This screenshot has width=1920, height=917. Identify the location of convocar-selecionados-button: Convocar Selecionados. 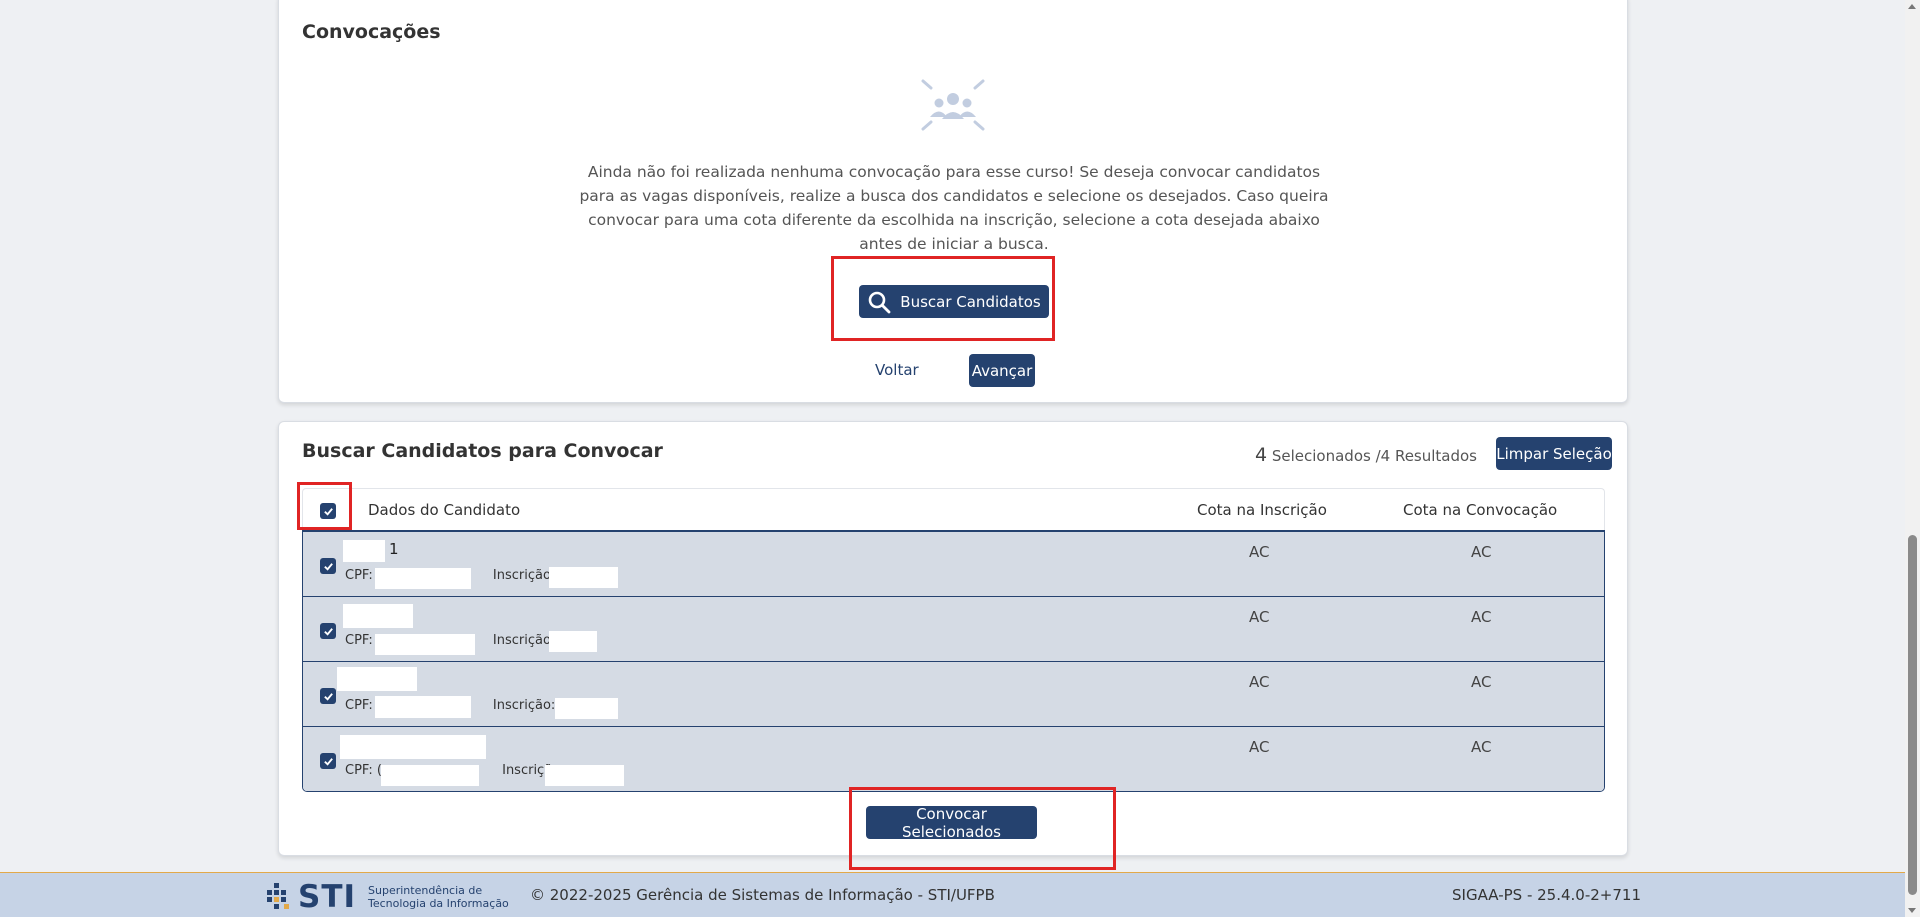
(951, 823).